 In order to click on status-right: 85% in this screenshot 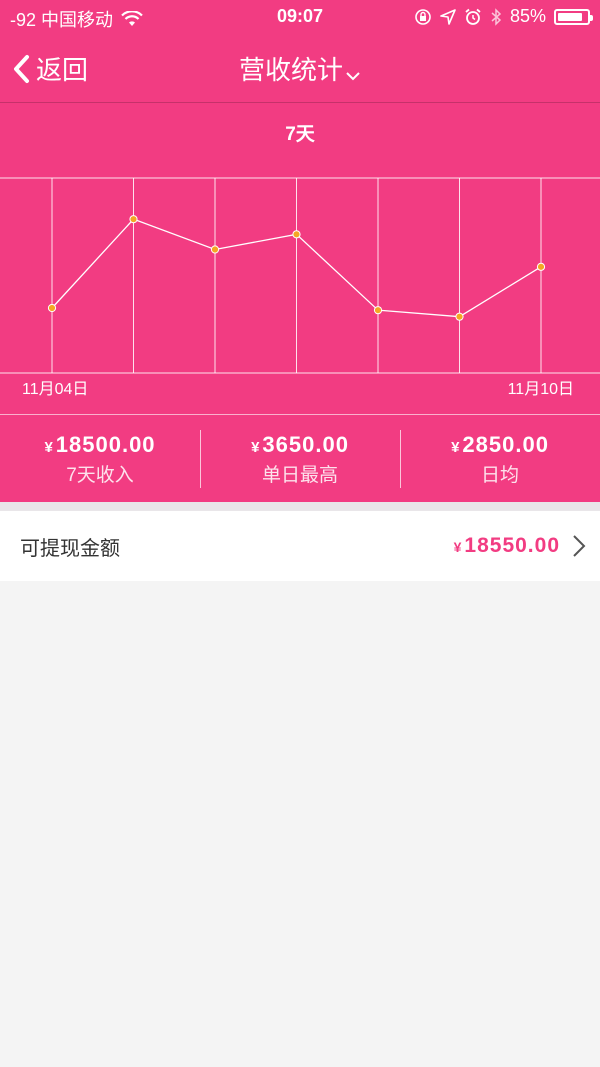, I will do `click(499, 16)`.